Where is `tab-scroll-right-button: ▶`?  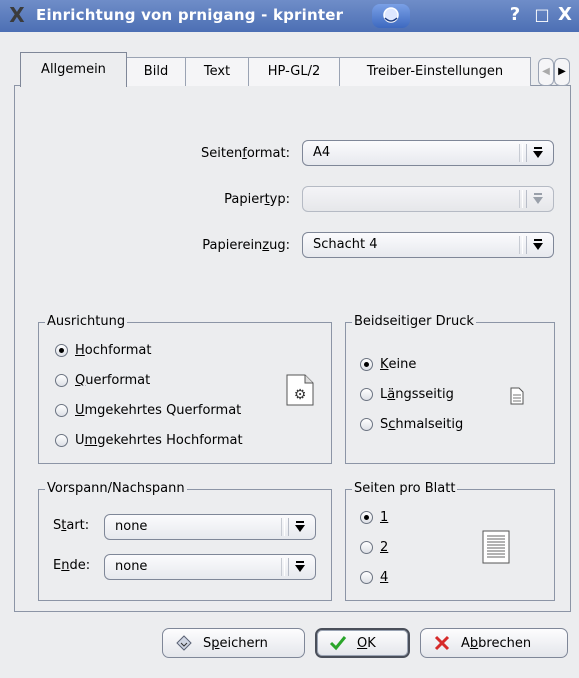
tab-scroll-right-button: ▶ is located at coordinates (562, 72).